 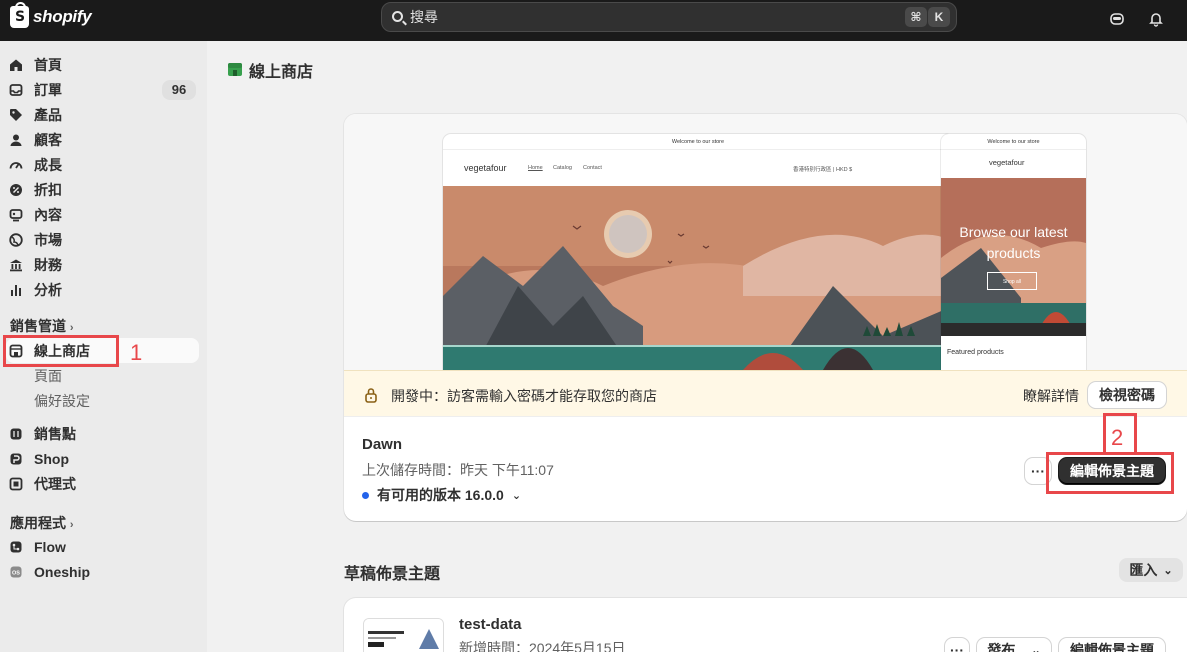 What do you see at coordinates (48, 240) in the screenshot?
I see `sidebar-item-label: 市場` at bounding box center [48, 240].